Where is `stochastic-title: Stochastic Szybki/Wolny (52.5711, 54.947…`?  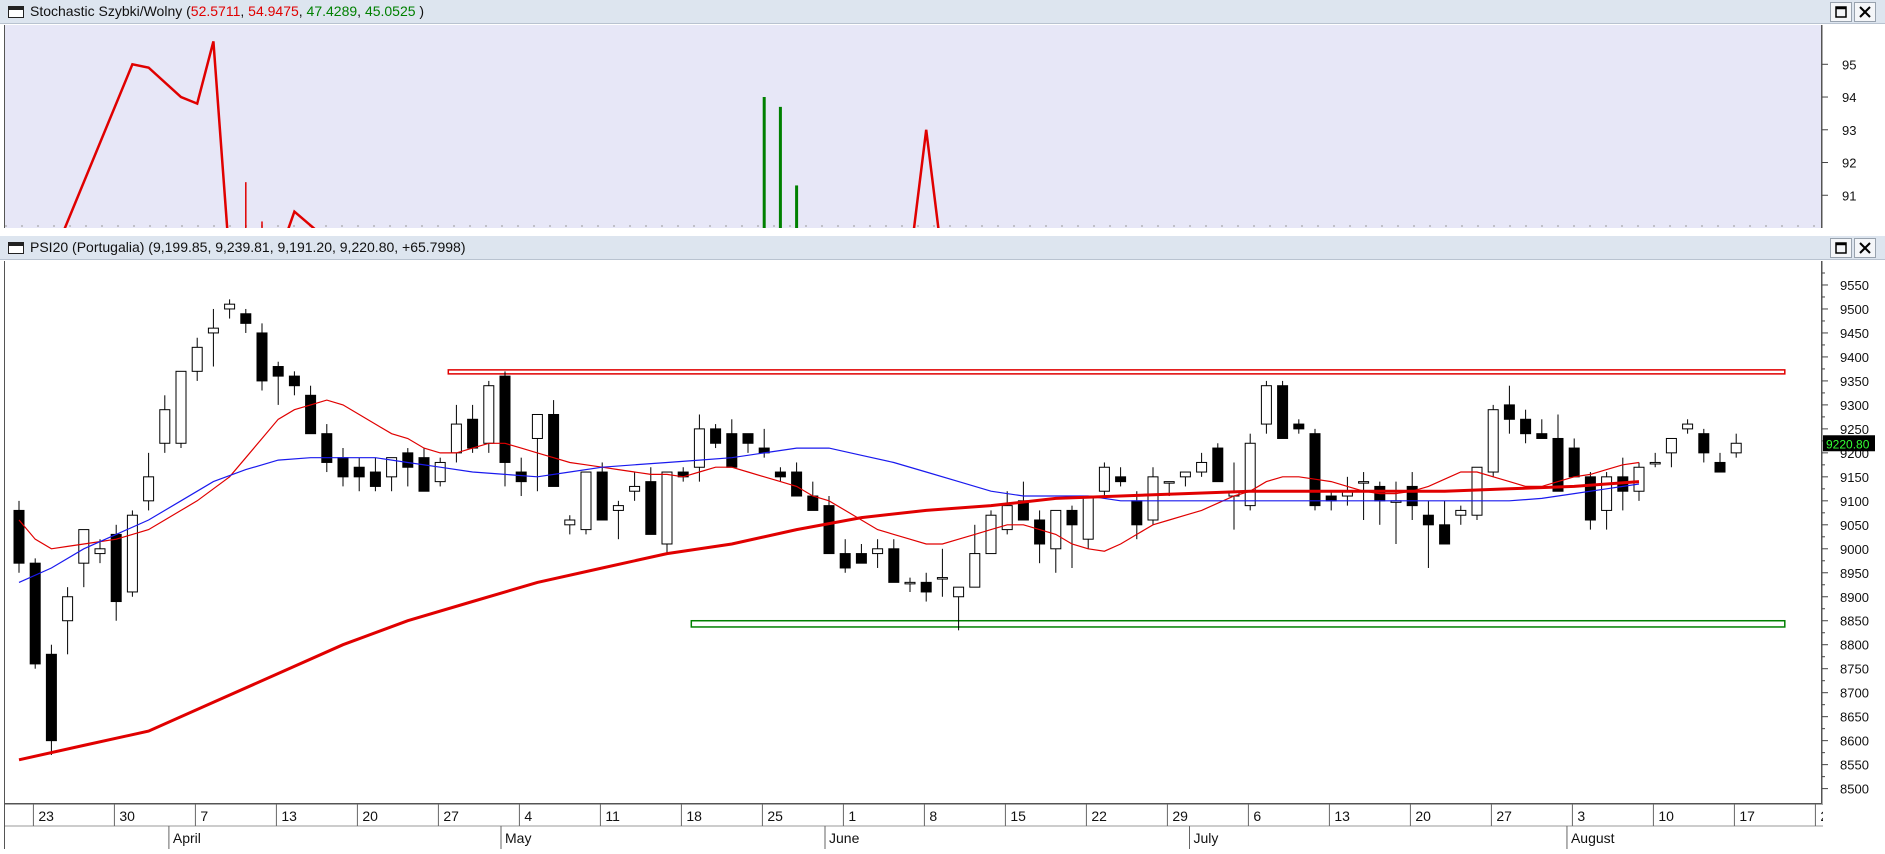
stochastic-title: Stochastic Szybki/Wolny (52.5711, 54.947… is located at coordinates (227, 11).